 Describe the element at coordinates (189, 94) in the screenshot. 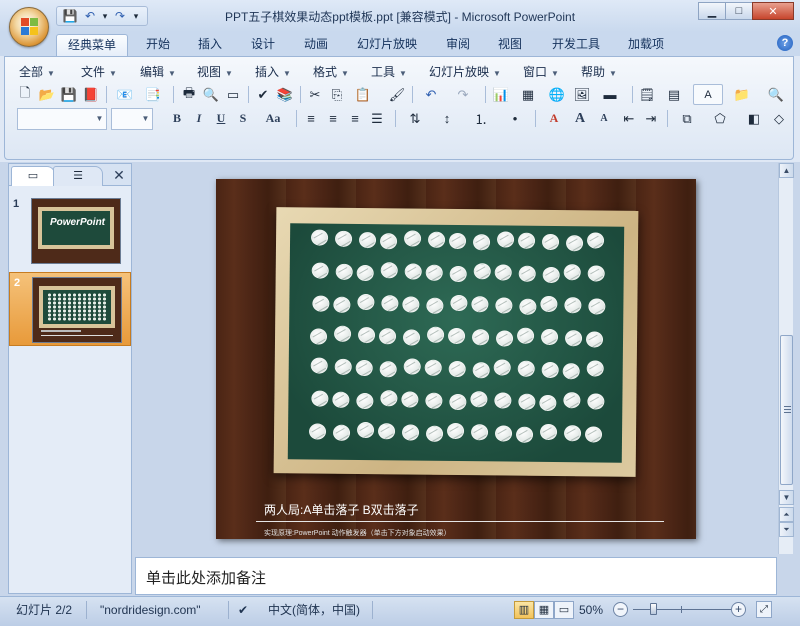

I see `print-icon: 🖶` at that location.